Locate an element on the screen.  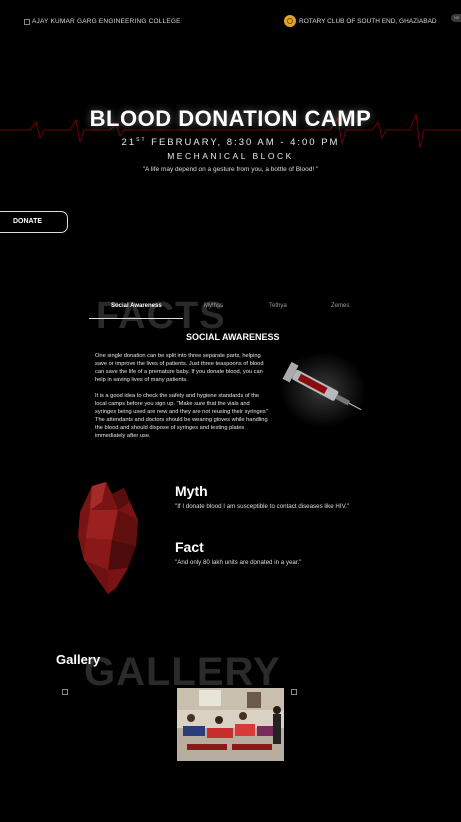
fact-heading: Fact is located at coordinates (189, 547).